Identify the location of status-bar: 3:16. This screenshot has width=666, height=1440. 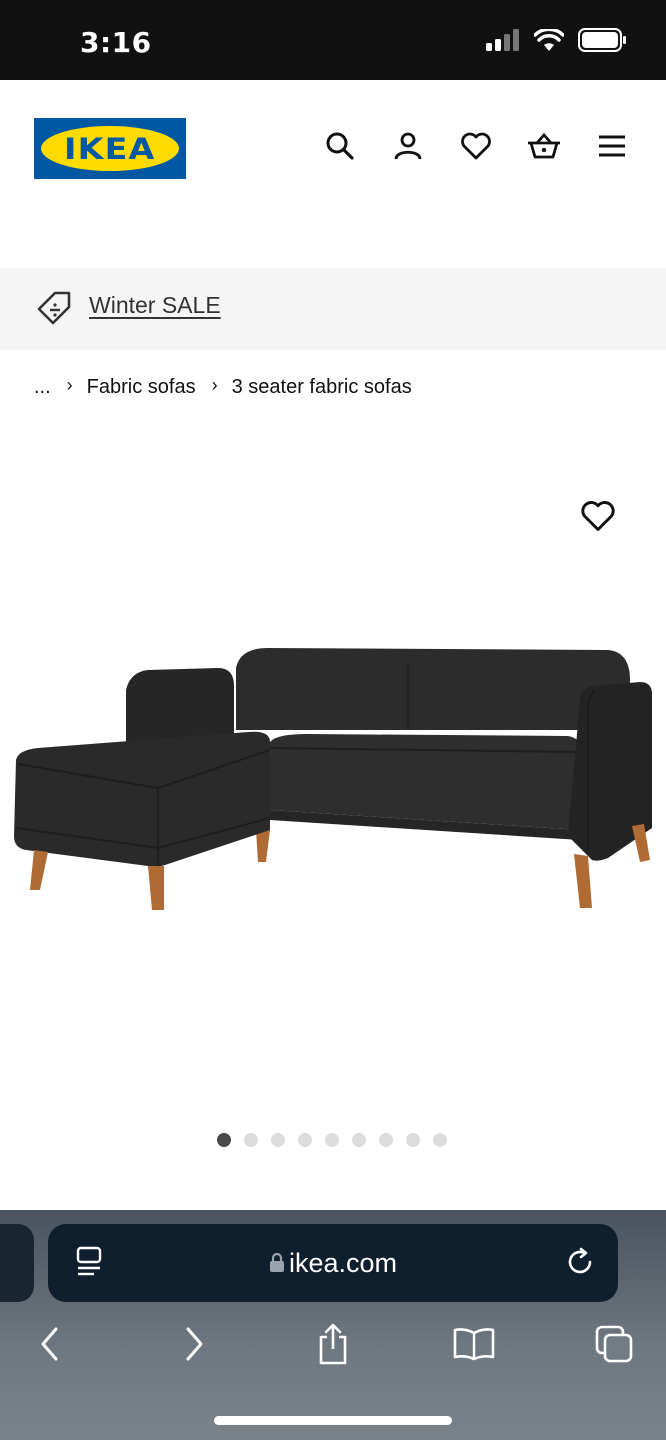
(333, 40).